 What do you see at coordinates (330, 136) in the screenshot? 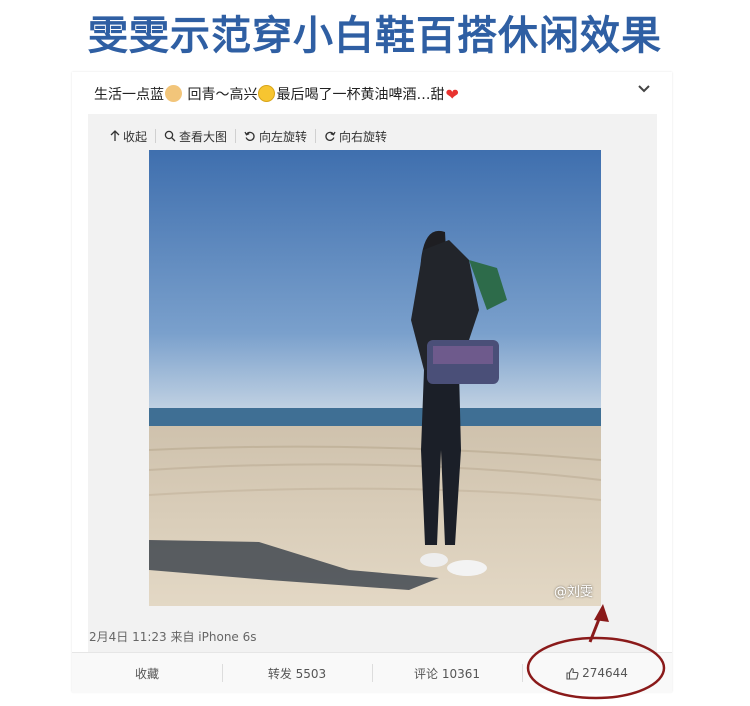
I see `rotate-right-icon` at bounding box center [330, 136].